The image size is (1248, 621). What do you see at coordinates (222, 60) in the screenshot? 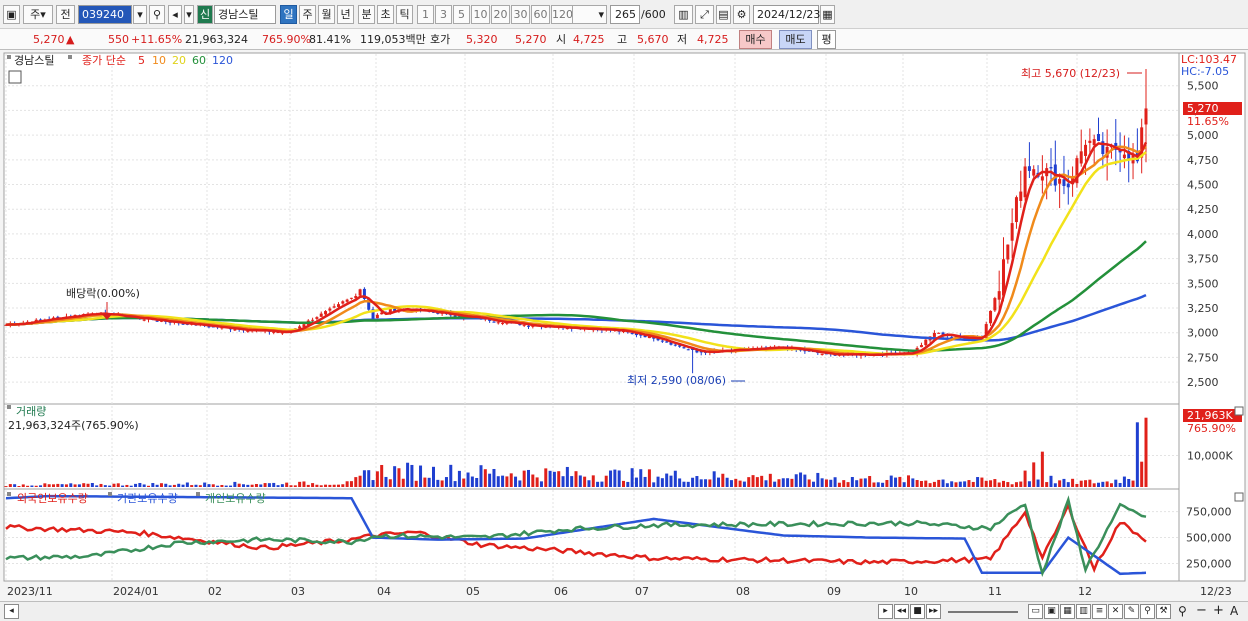
I see `legend-ma120: 120` at bounding box center [222, 60].